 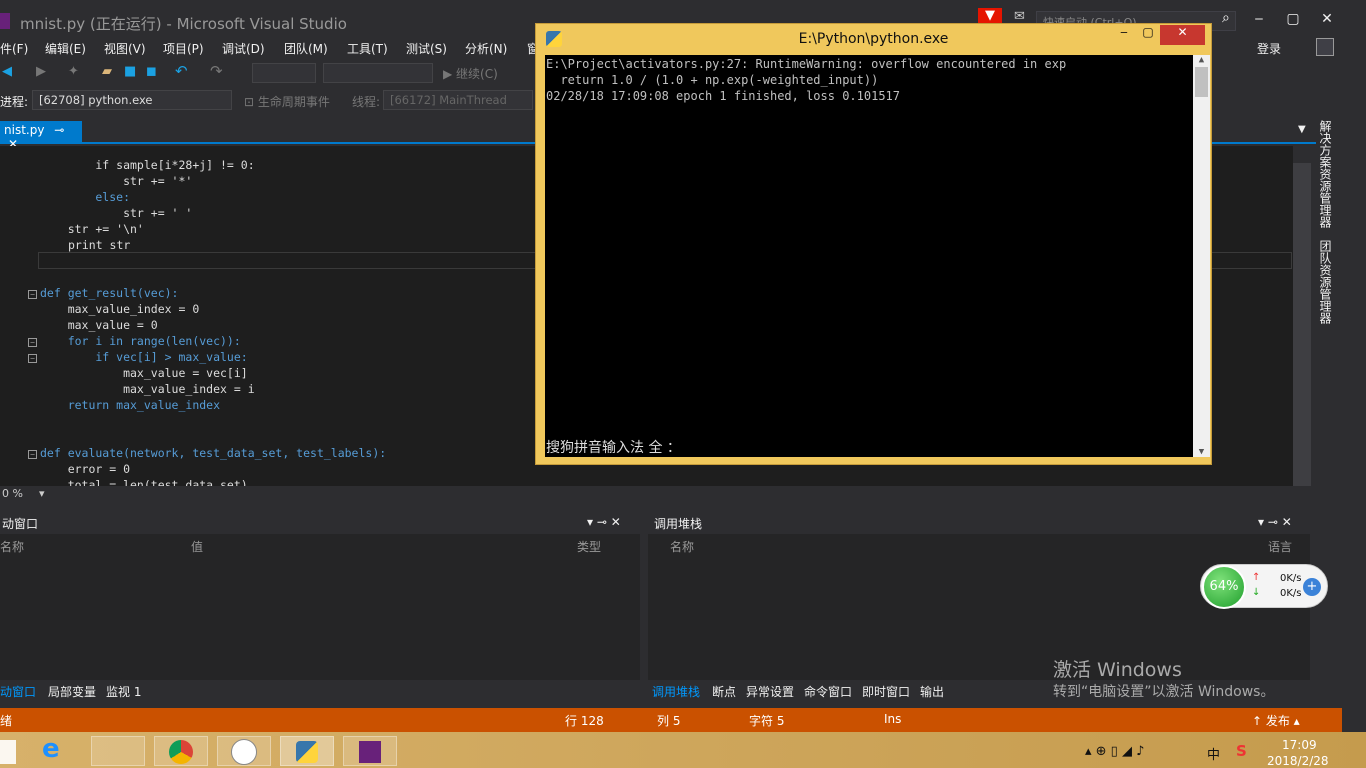 I want to click on right-pane-tabs: 调用堆栈 断点 异常设置 命令窗口 即时窗口 输出, so click(x=848, y=691).